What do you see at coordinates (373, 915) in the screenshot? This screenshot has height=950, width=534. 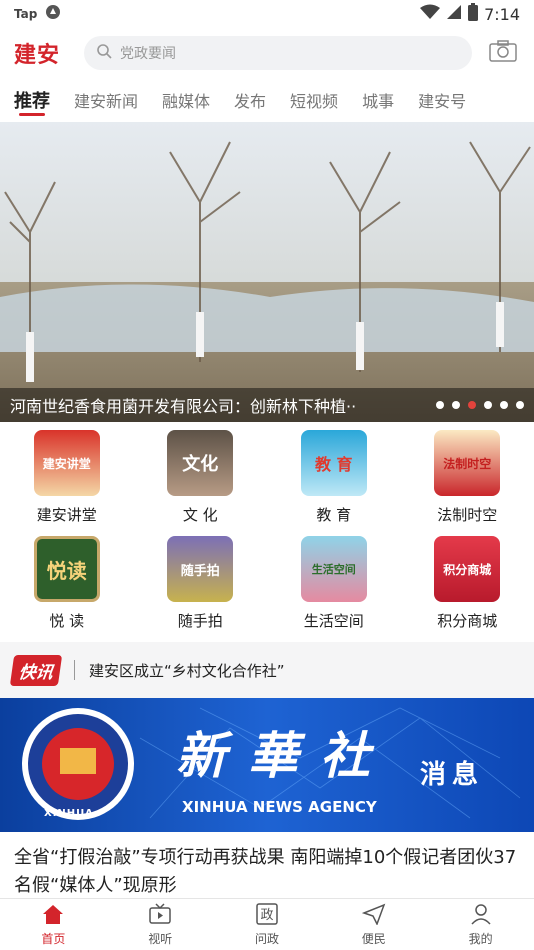 I see `send-icon` at bounding box center [373, 915].